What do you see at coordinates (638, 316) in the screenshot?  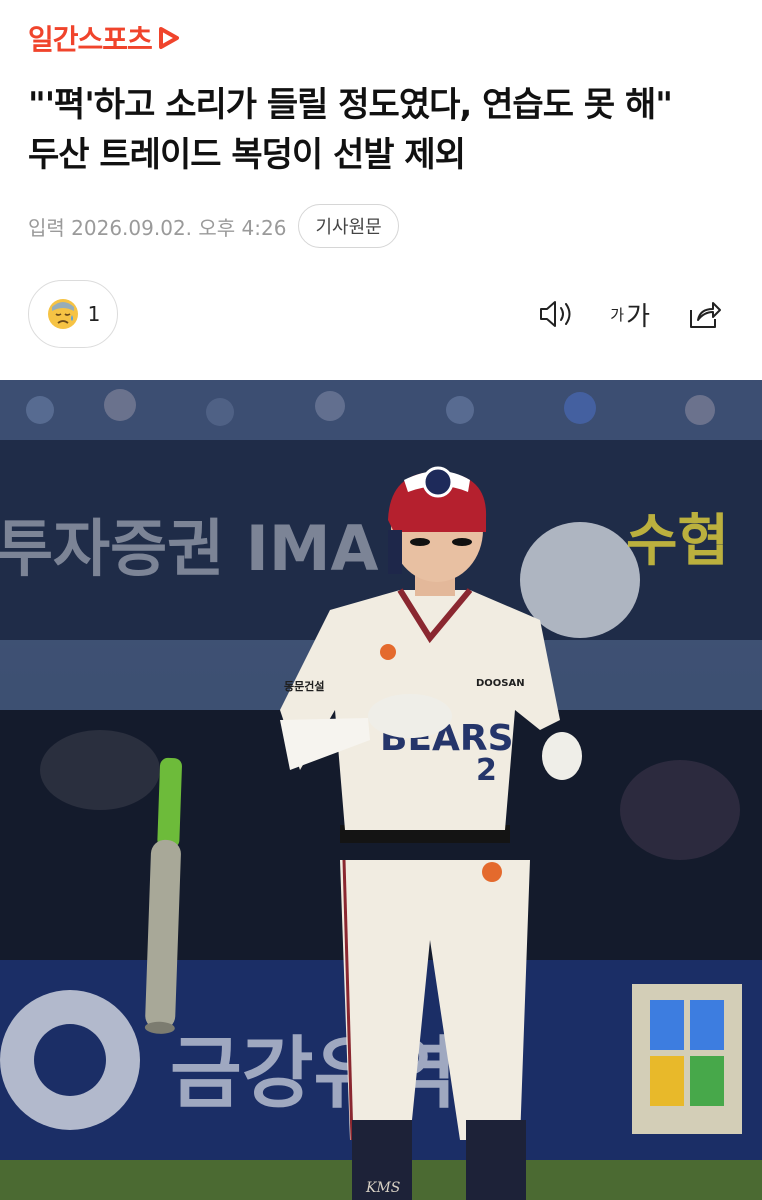 I see `font-size-large-label: 가` at bounding box center [638, 316].